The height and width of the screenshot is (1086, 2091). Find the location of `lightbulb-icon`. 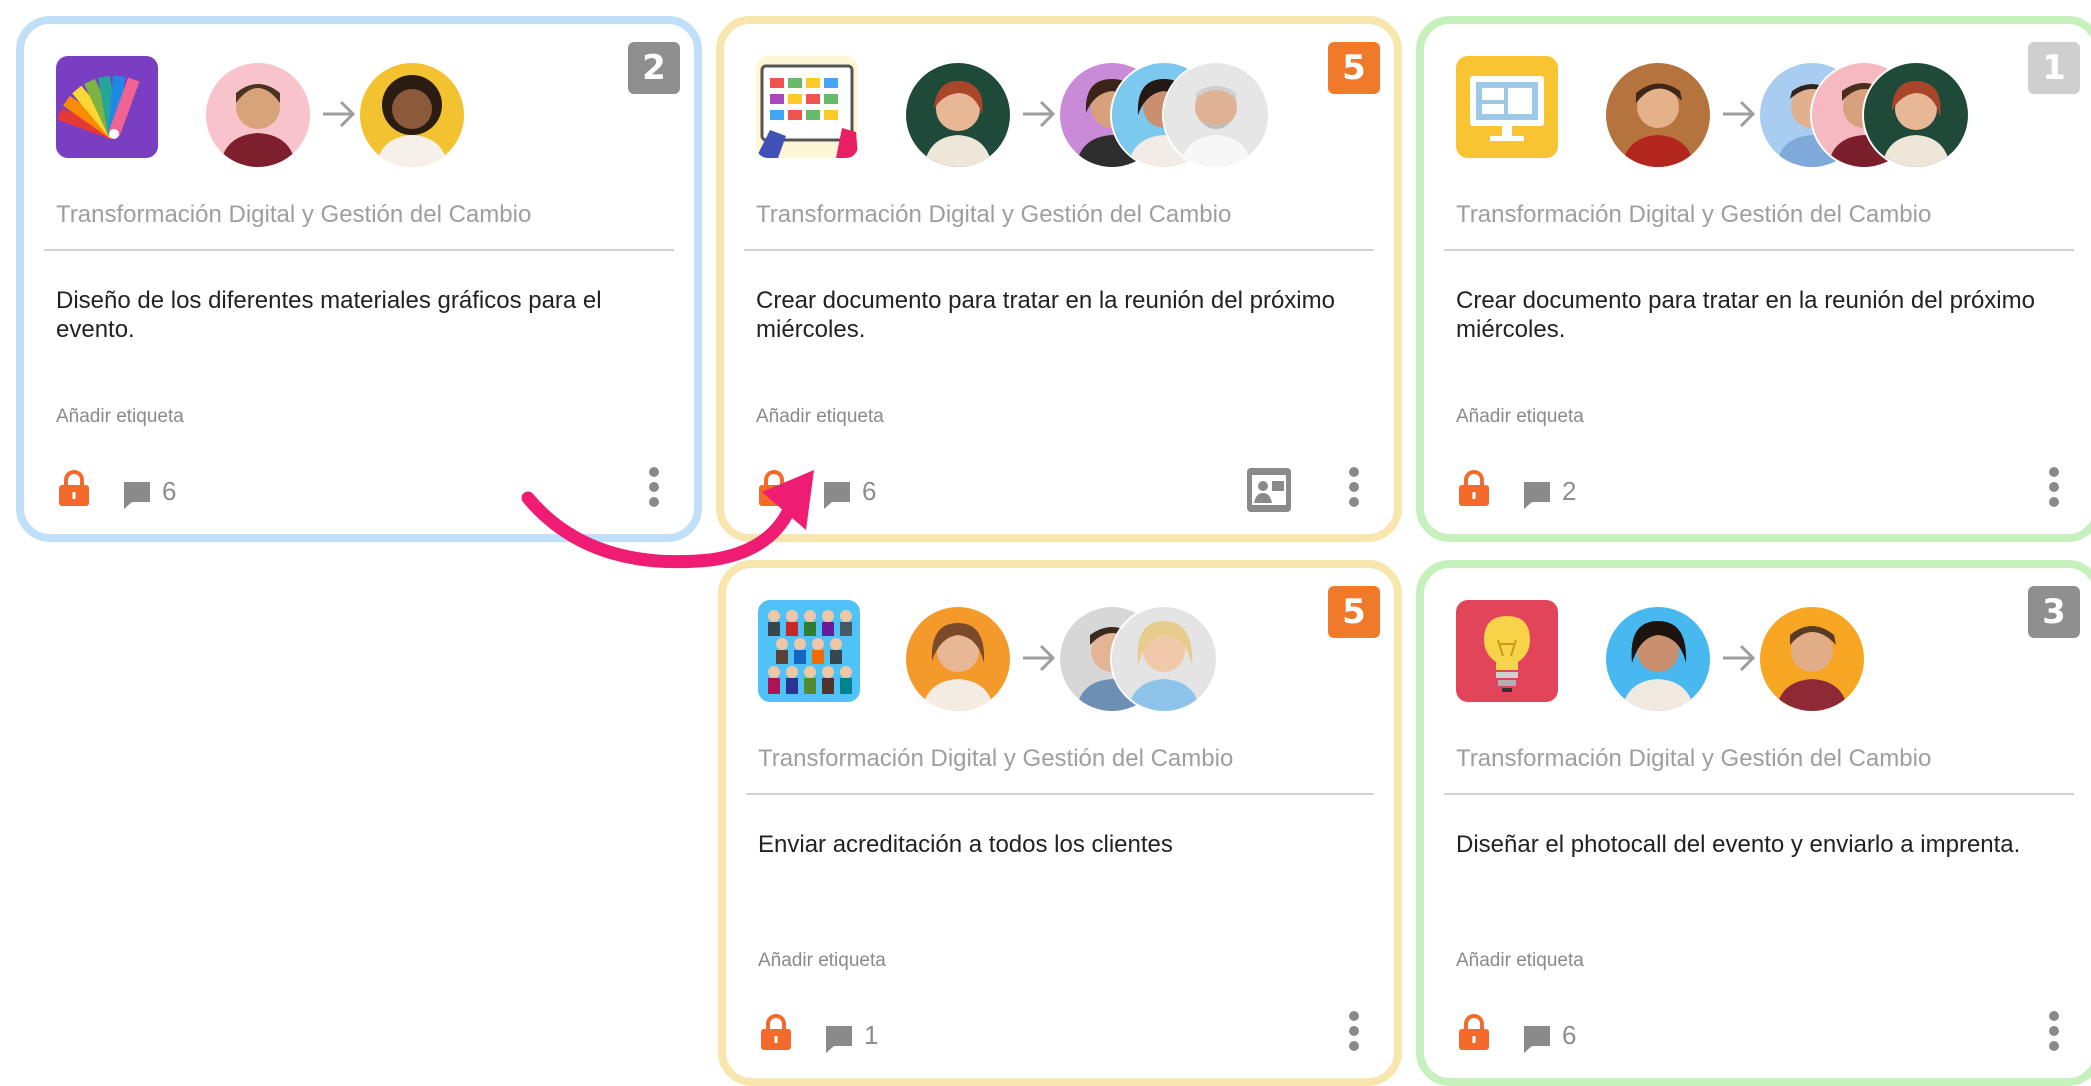

lightbulb-icon is located at coordinates (1507, 651).